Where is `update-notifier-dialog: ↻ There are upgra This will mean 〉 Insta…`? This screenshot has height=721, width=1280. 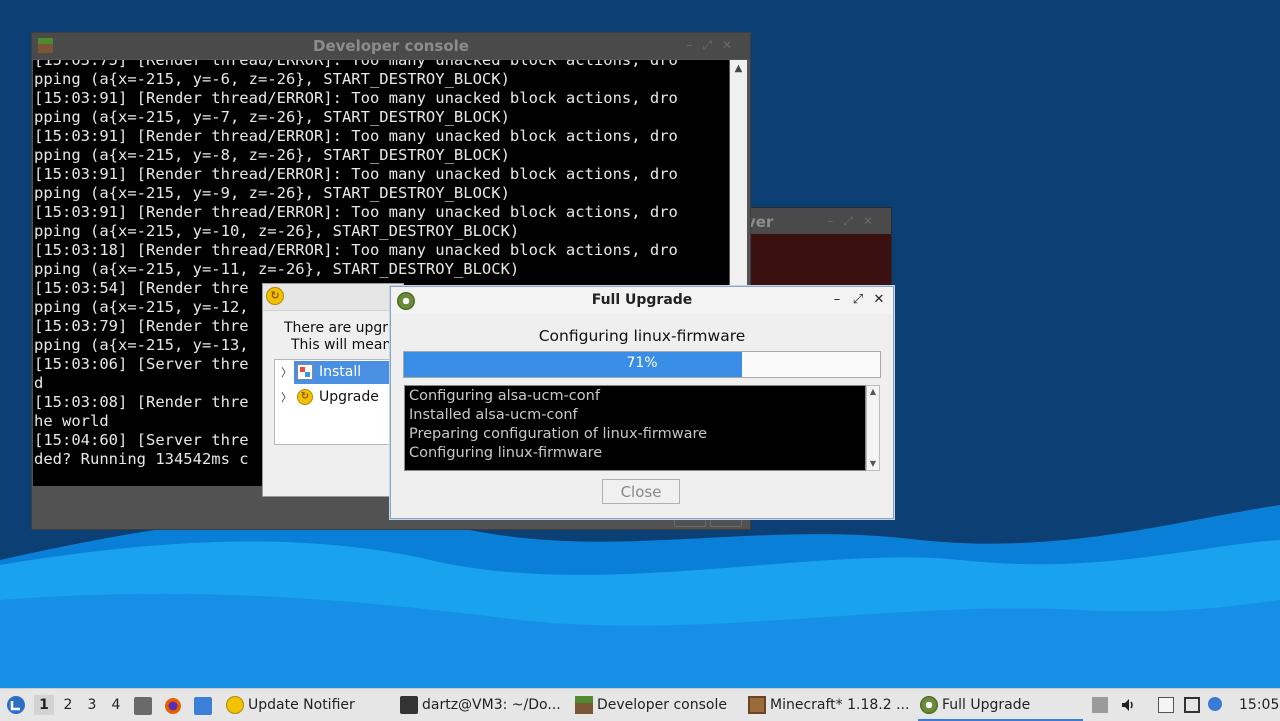
update-notifier-dialog: ↻ There are upgra This will mean 〉 Insta… is located at coordinates (333, 390).